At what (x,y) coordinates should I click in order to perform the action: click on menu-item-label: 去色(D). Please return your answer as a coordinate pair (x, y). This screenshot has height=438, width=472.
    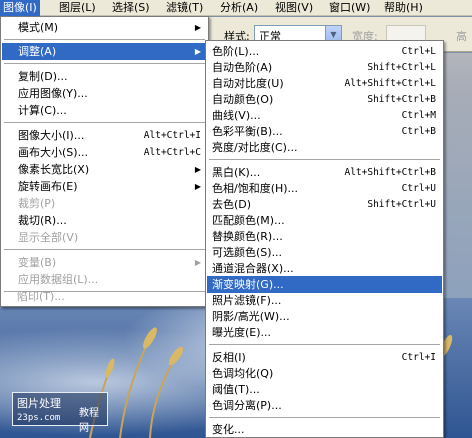
    Looking at the image, I should click on (232, 204).